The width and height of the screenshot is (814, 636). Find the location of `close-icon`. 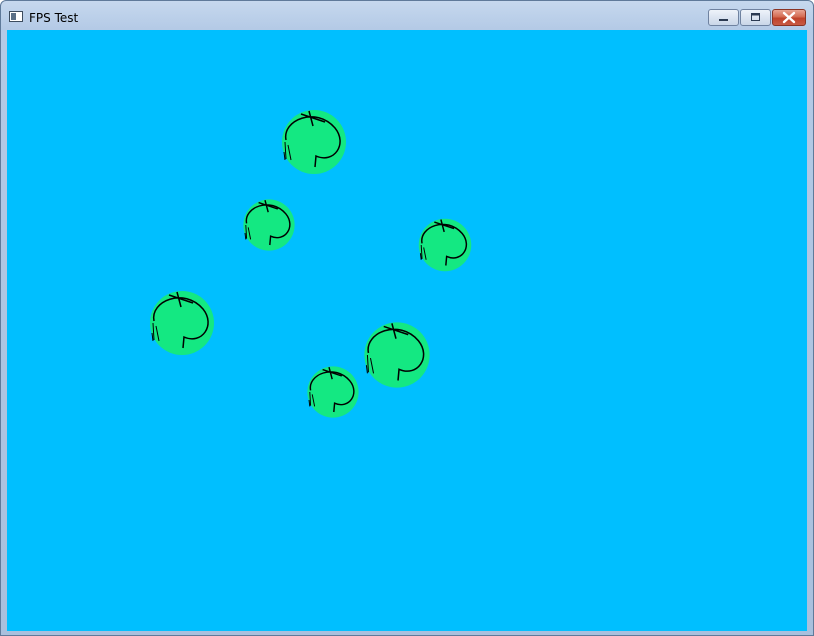

close-icon is located at coordinates (789, 17).